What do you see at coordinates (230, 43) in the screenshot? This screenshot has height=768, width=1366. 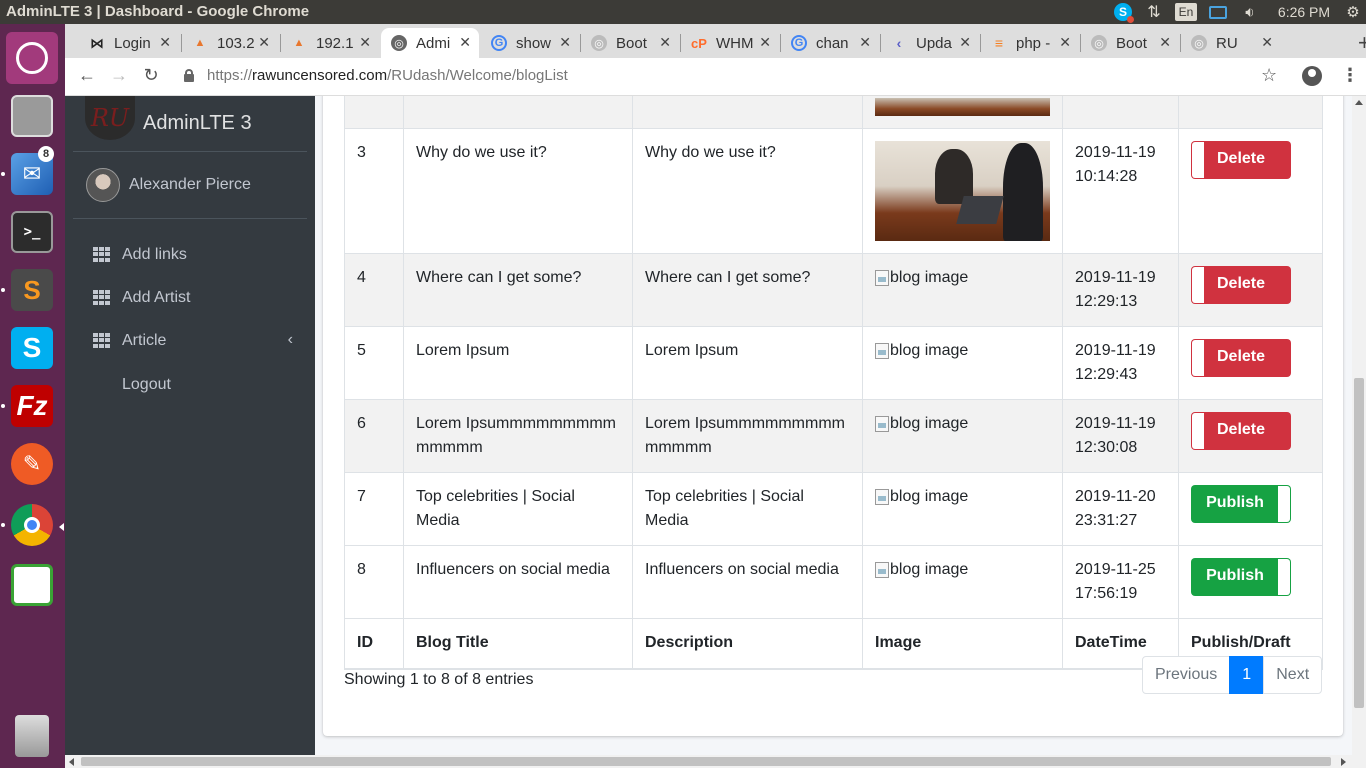 I see `browser-tab: ▲ 103.2 ✕` at bounding box center [230, 43].